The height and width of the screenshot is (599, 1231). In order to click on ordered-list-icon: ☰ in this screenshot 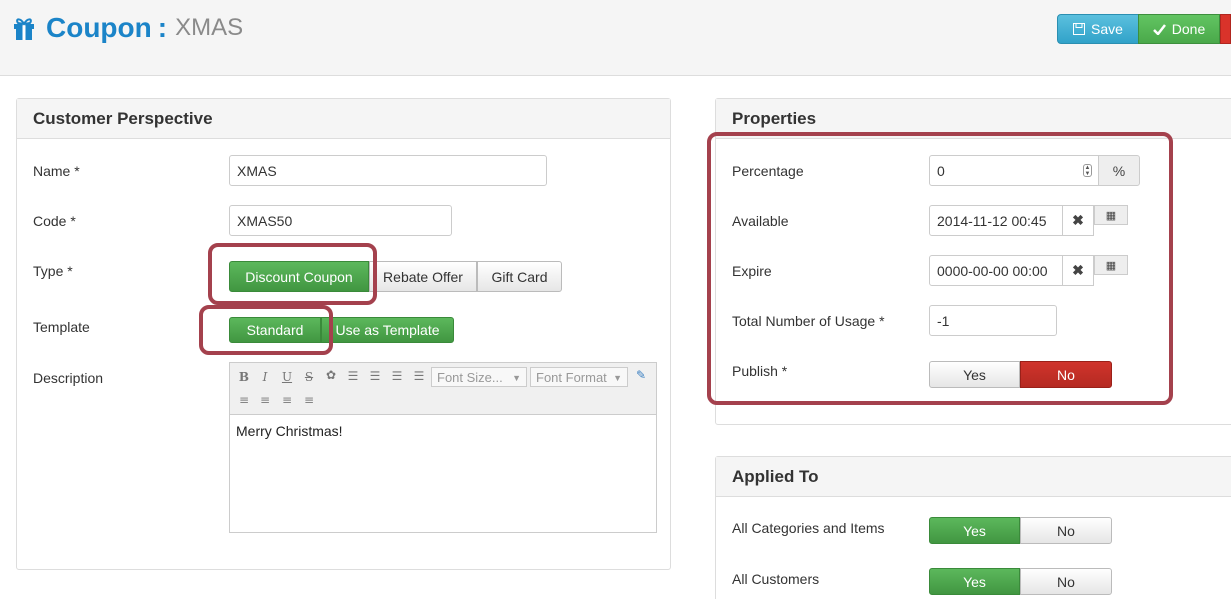, I will do `click(353, 376)`.